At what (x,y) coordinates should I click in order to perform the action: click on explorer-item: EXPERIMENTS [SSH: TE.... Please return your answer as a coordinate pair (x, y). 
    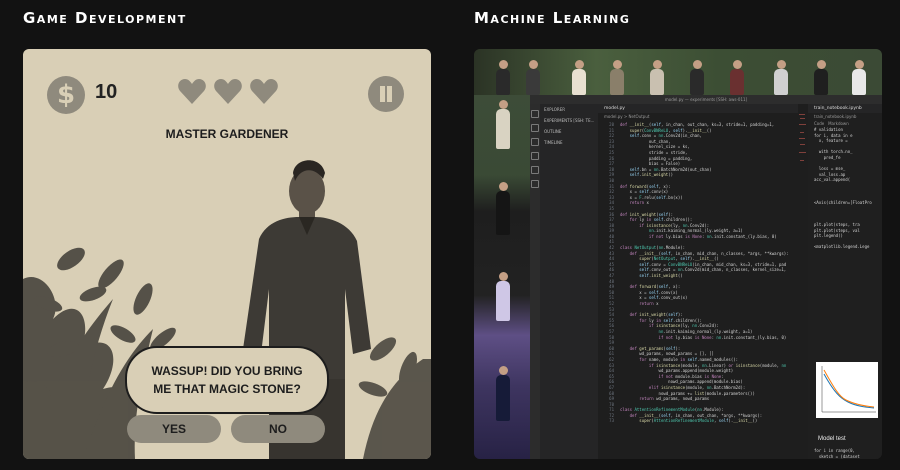
    Looking at the image, I should click on (569, 120).